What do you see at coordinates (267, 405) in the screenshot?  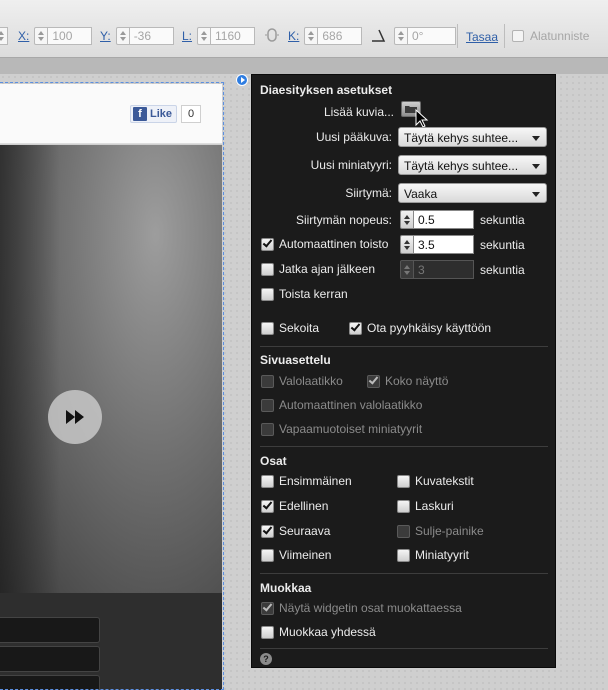 I see `auto-lightbox-checkbox-box` at bounding box center [267, 405].